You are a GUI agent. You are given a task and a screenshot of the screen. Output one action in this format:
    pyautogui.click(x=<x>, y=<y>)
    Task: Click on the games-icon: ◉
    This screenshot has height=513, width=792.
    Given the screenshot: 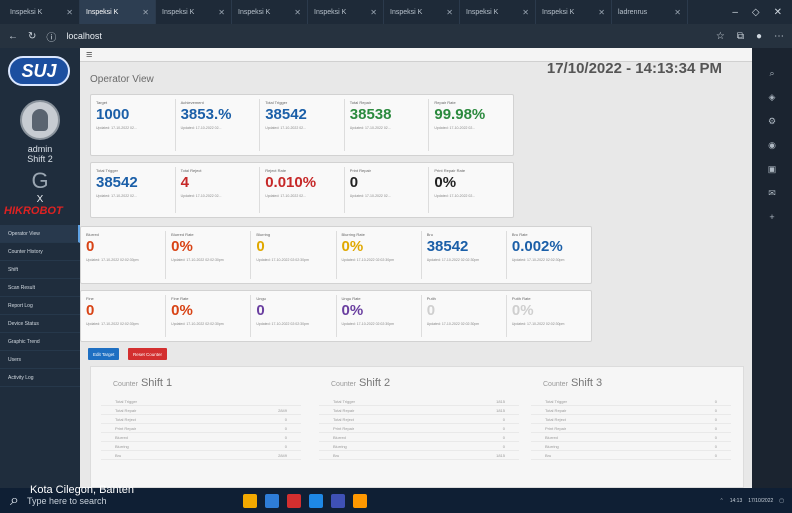 What is the action you would take?
    pyautogui.click(x=772, y=145)
    